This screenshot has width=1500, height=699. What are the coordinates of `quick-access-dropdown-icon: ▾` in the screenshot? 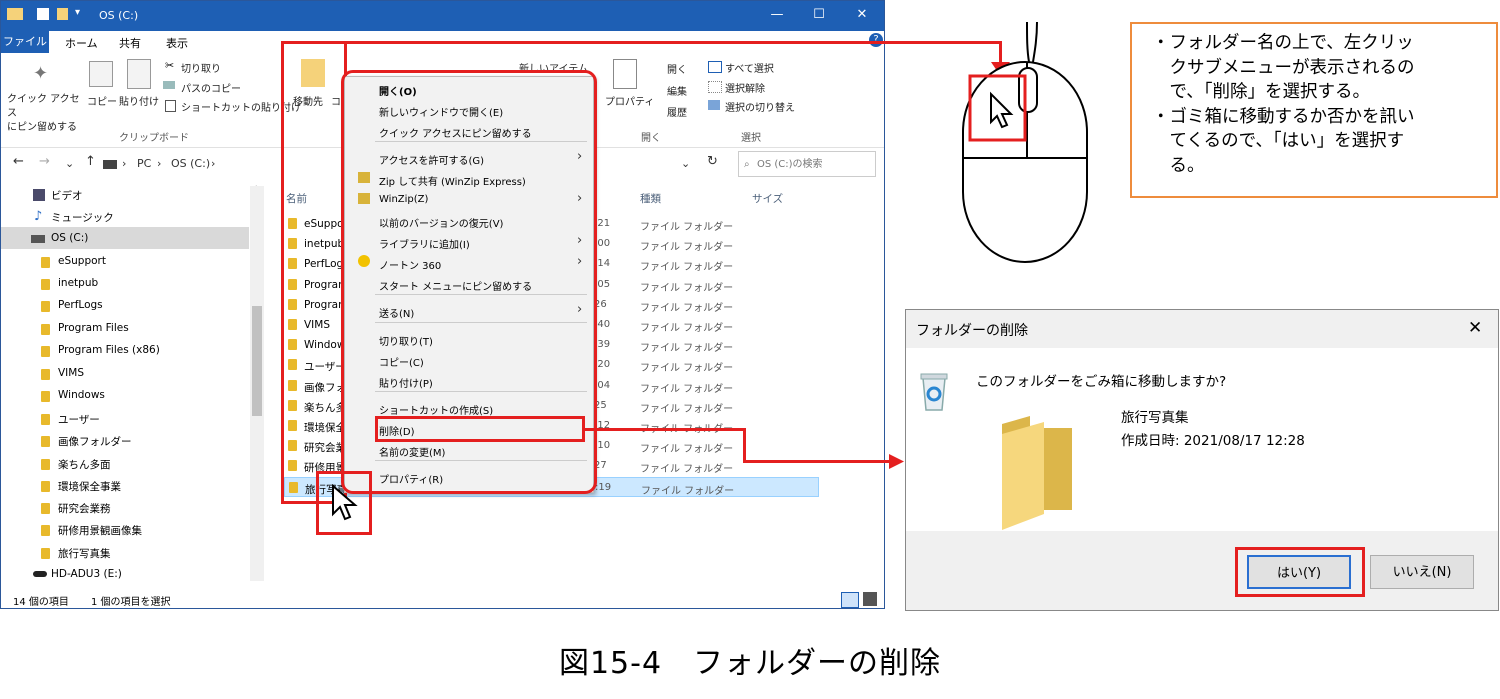 It's located at (77, 12).